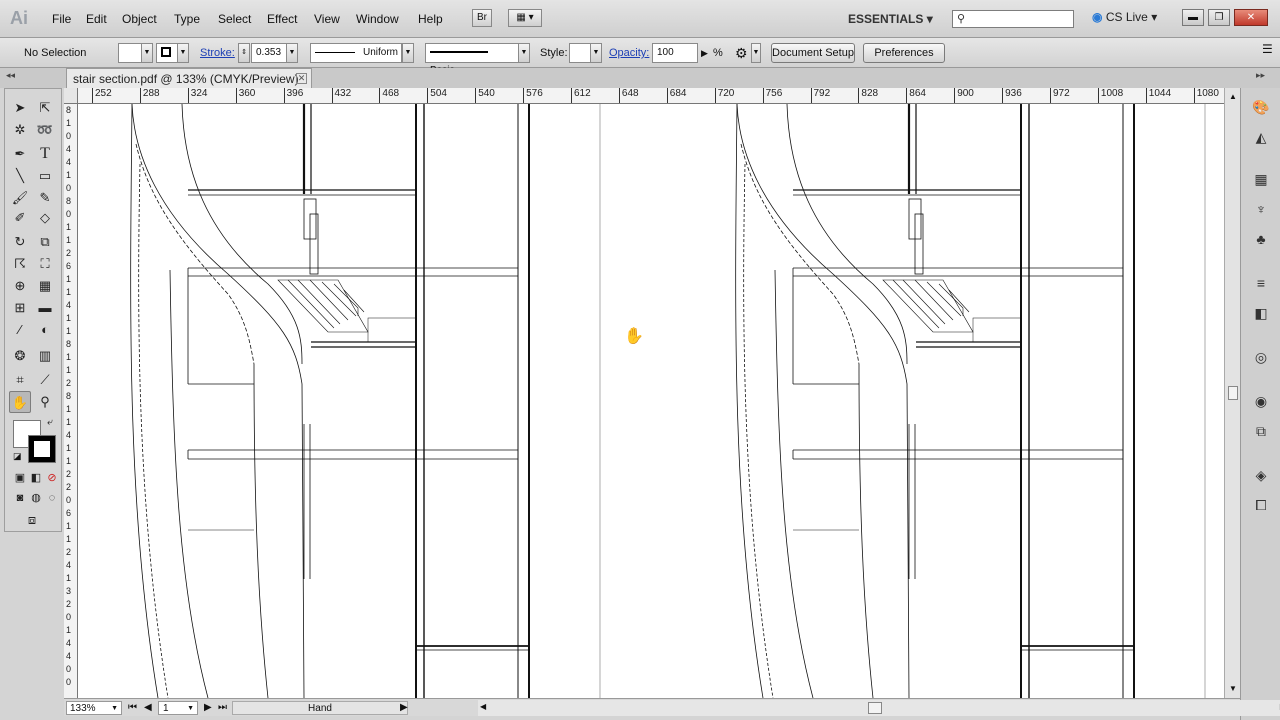  What do you see at coordinates (45, 108) in the screenshot?
I see `direct-selection-tool-icon: ⇱` at bounding box center [45, 108].